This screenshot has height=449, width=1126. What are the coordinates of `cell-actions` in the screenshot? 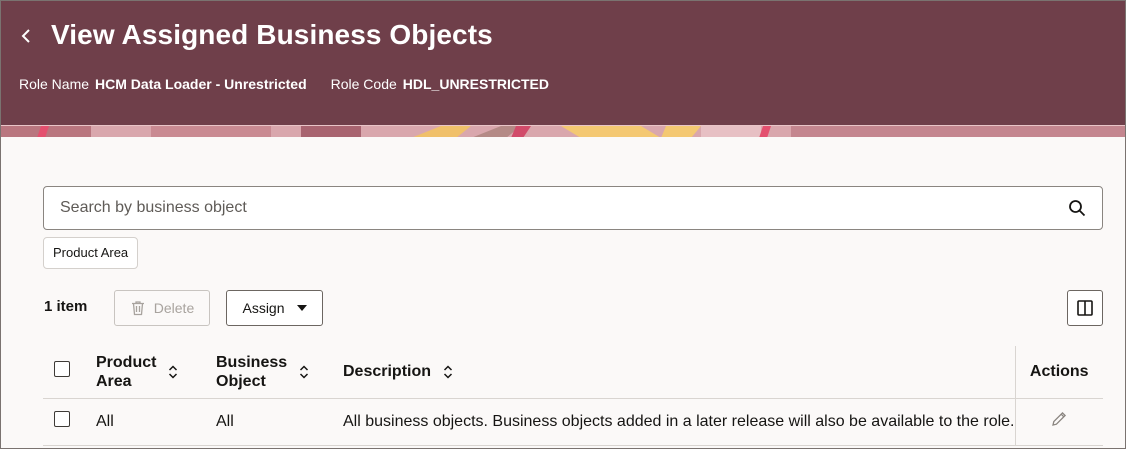 It's located at (1058, 422).